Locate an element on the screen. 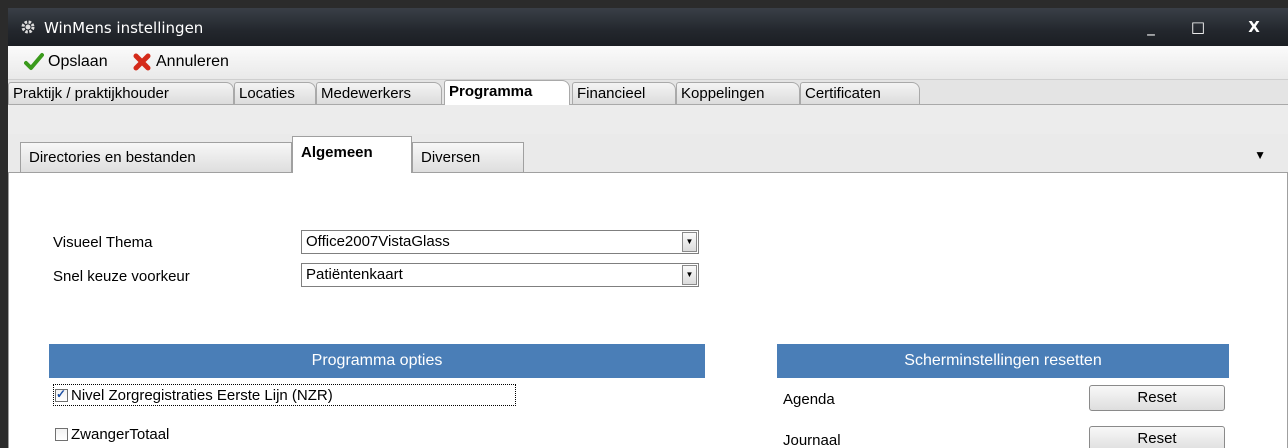  nzr-checkbox is located at coordinates (61, 394).